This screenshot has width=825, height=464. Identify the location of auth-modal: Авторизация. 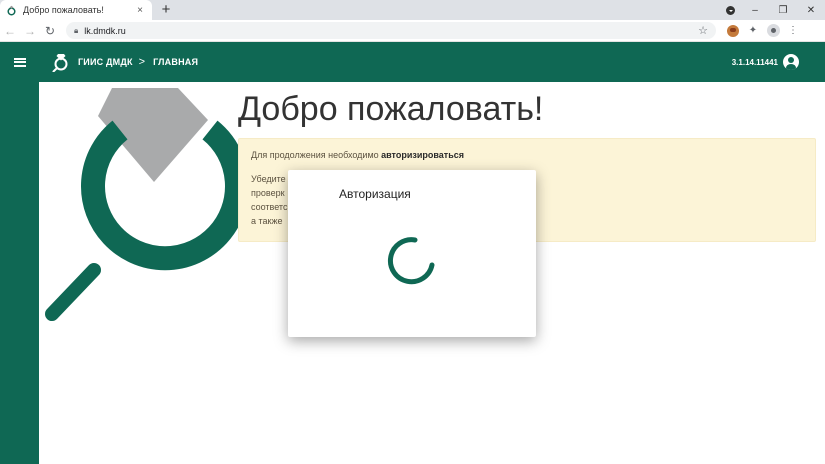
(412, 253).